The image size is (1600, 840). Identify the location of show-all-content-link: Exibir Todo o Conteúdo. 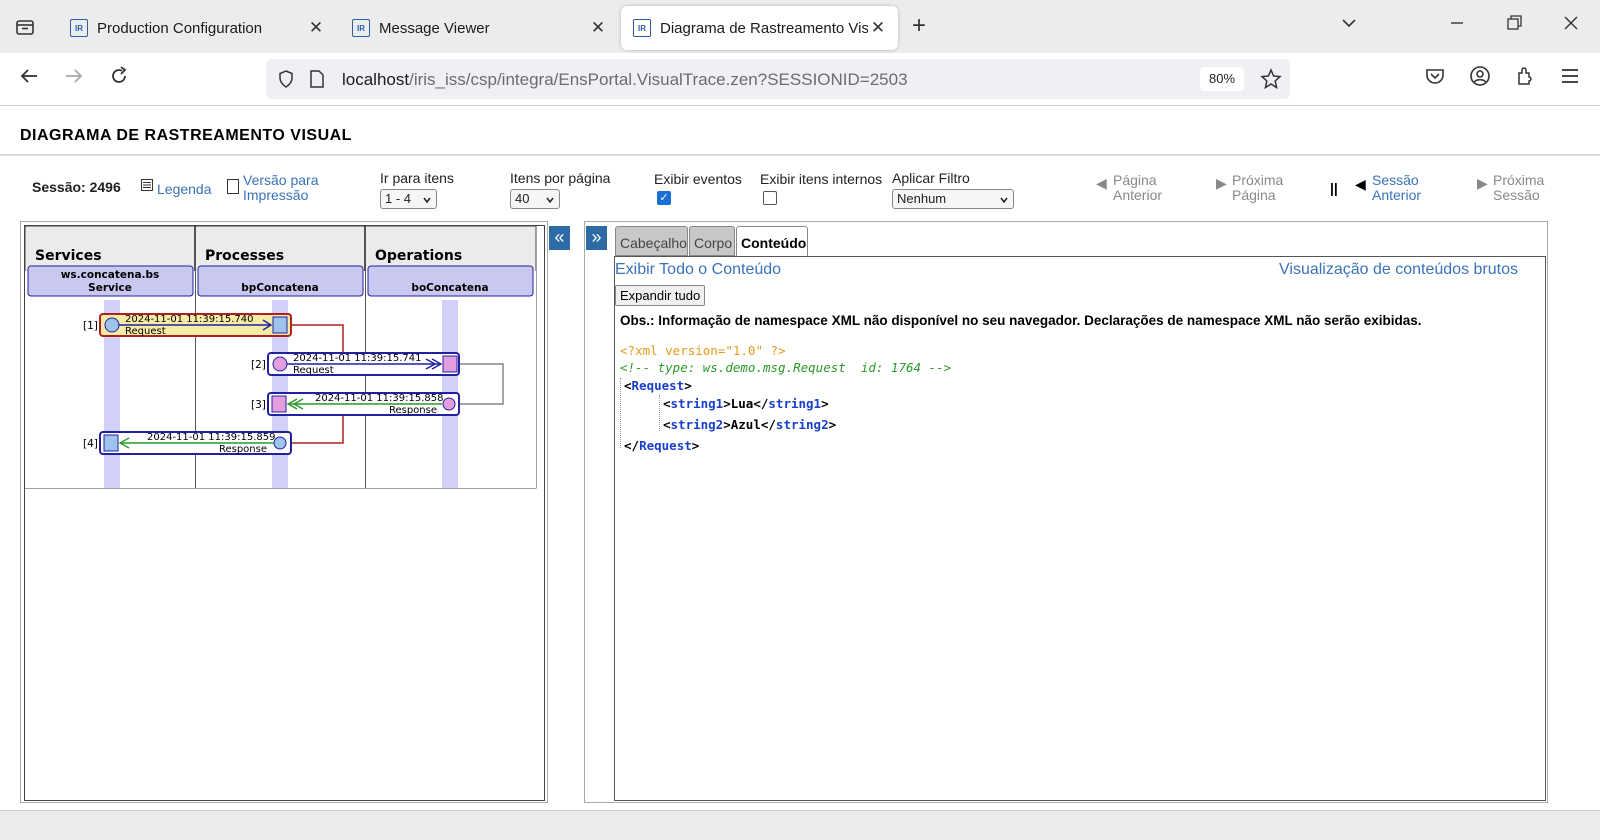
(698, 270).